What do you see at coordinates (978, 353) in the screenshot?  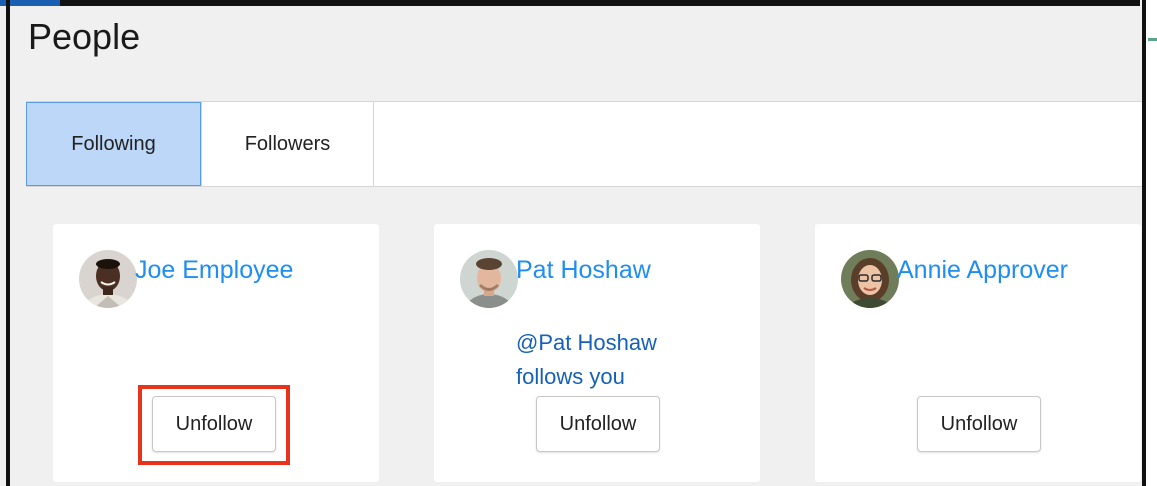 I see `person-card: Annie Approver Unfollow` at bounding box center [978, 353].